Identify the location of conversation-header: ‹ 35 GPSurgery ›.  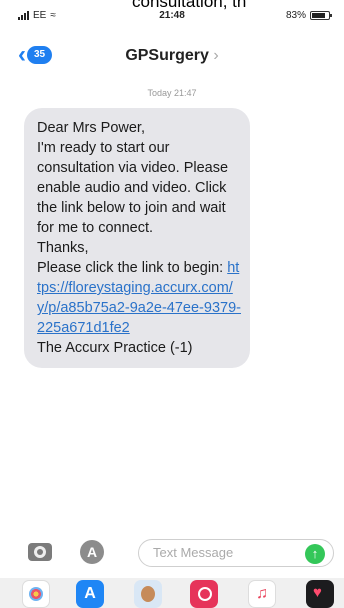
(172, 58).